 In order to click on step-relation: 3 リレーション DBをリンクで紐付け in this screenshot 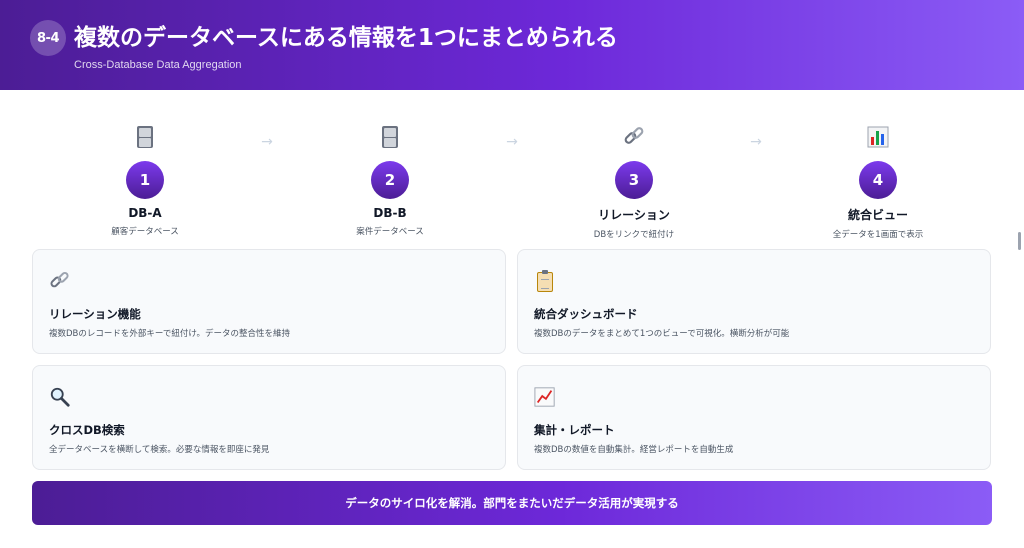, I will do `click(634, 182)`.